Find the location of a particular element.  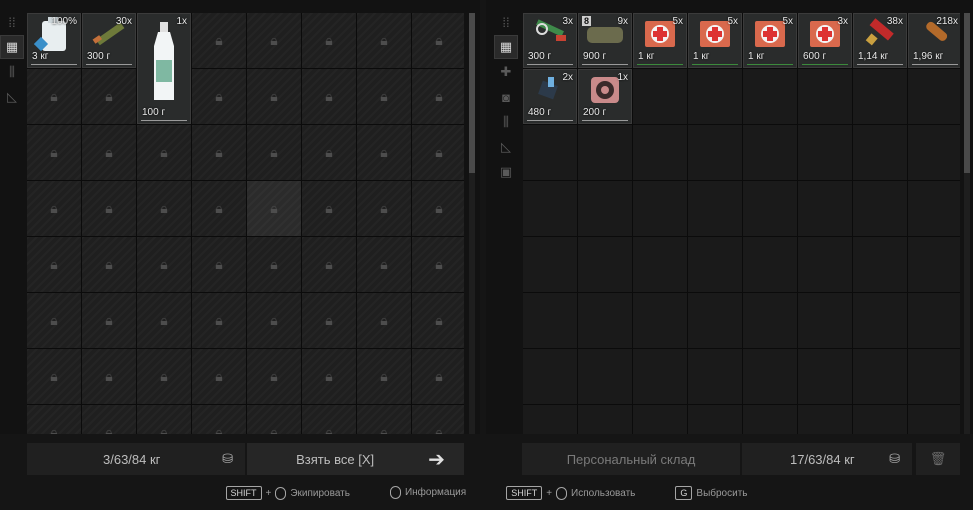

inventory-item-water-canister: 100% 3 кг is located at coordinates (54, 40).